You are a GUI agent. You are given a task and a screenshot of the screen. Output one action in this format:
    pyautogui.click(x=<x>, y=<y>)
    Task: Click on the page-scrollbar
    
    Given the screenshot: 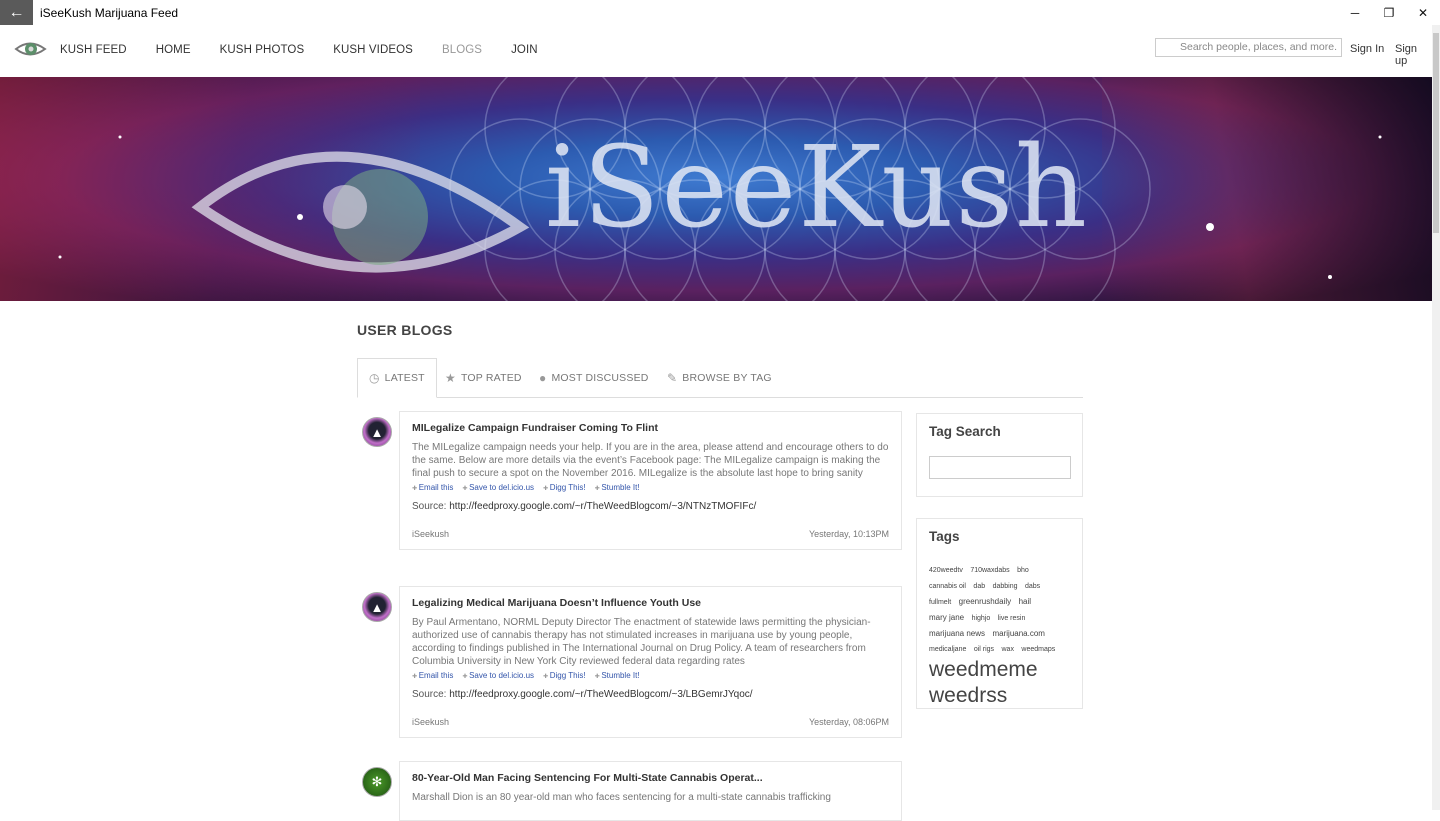 What is the action you would take?
    pyautogui.click(x=1436, y=417)
    